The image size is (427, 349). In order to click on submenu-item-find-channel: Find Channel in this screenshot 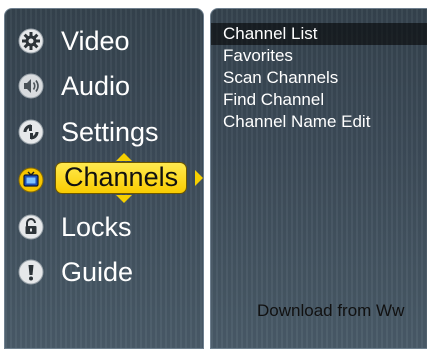, I will do `click(325, 100)`.